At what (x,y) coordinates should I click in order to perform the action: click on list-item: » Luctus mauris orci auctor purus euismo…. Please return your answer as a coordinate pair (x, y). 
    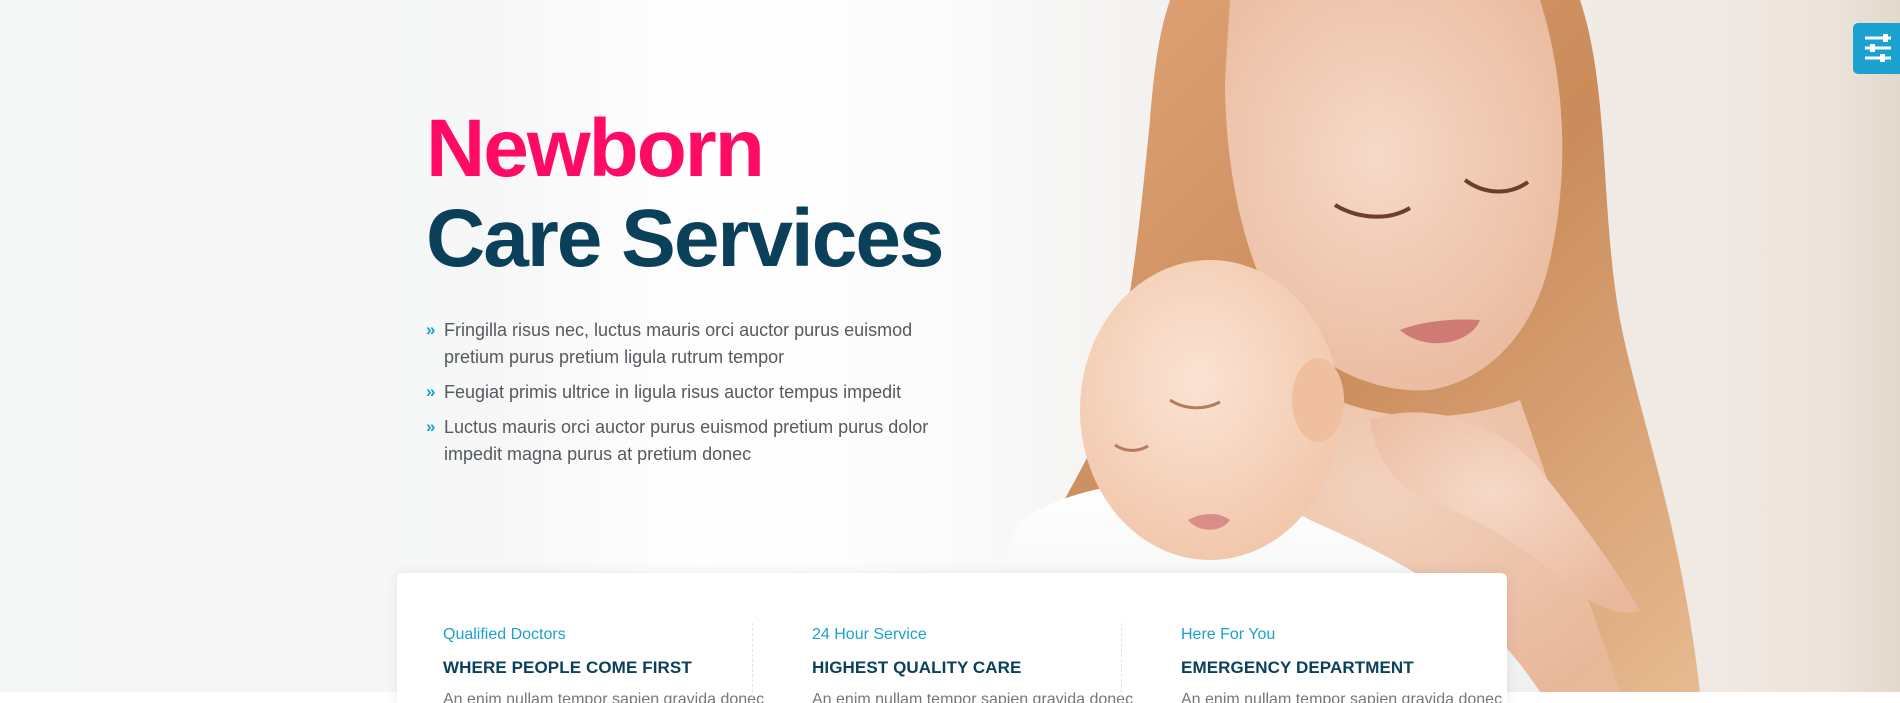
    Looking at the image, I should click on (686, 441).